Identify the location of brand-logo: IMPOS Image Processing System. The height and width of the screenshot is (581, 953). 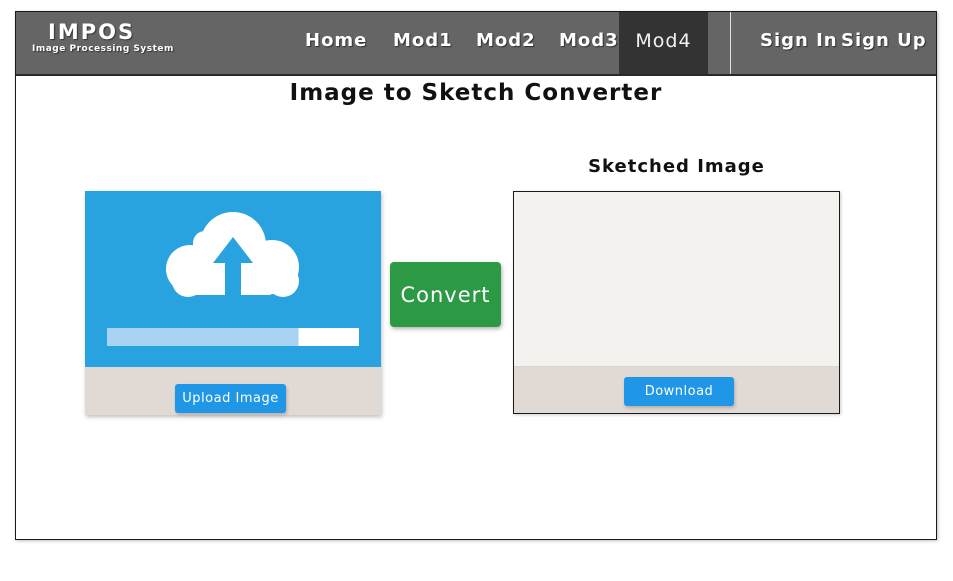
(103, 37).